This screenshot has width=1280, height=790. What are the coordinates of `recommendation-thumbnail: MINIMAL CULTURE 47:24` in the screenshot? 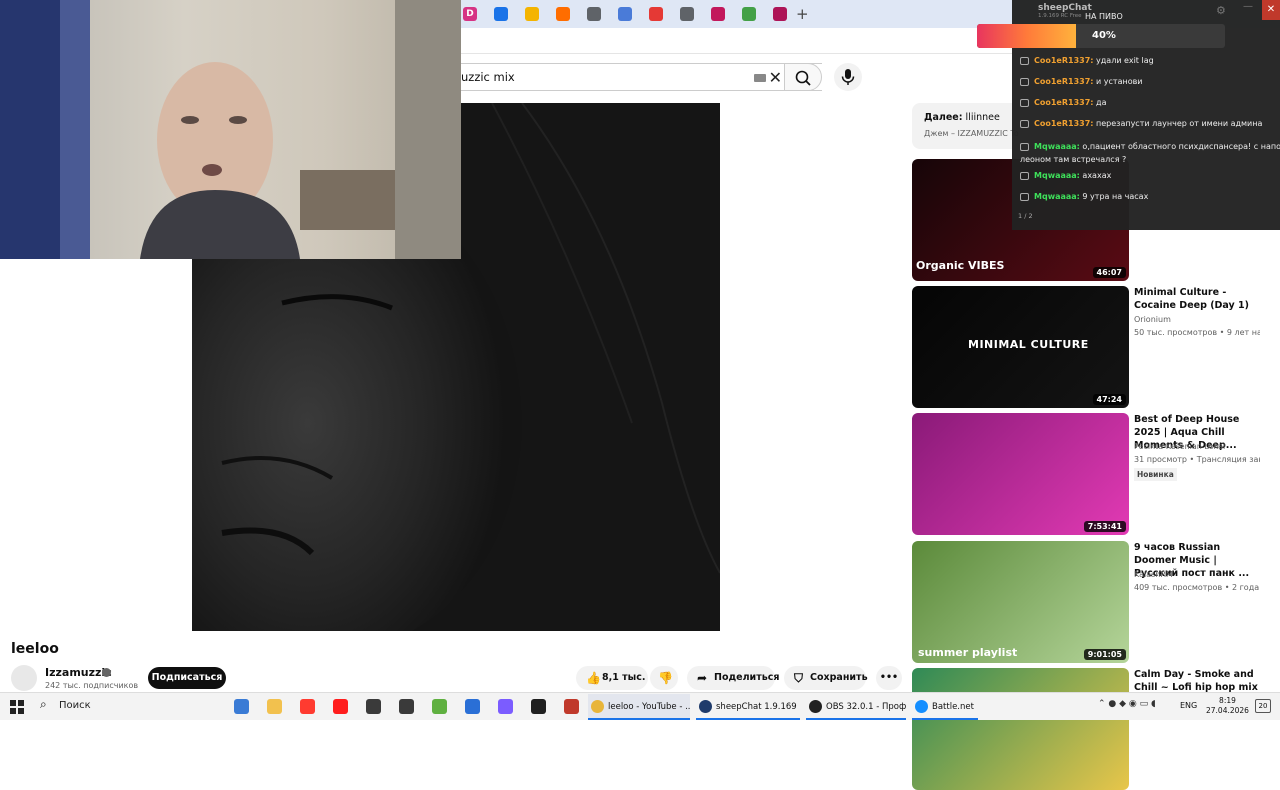 It's located at (1020, 347).